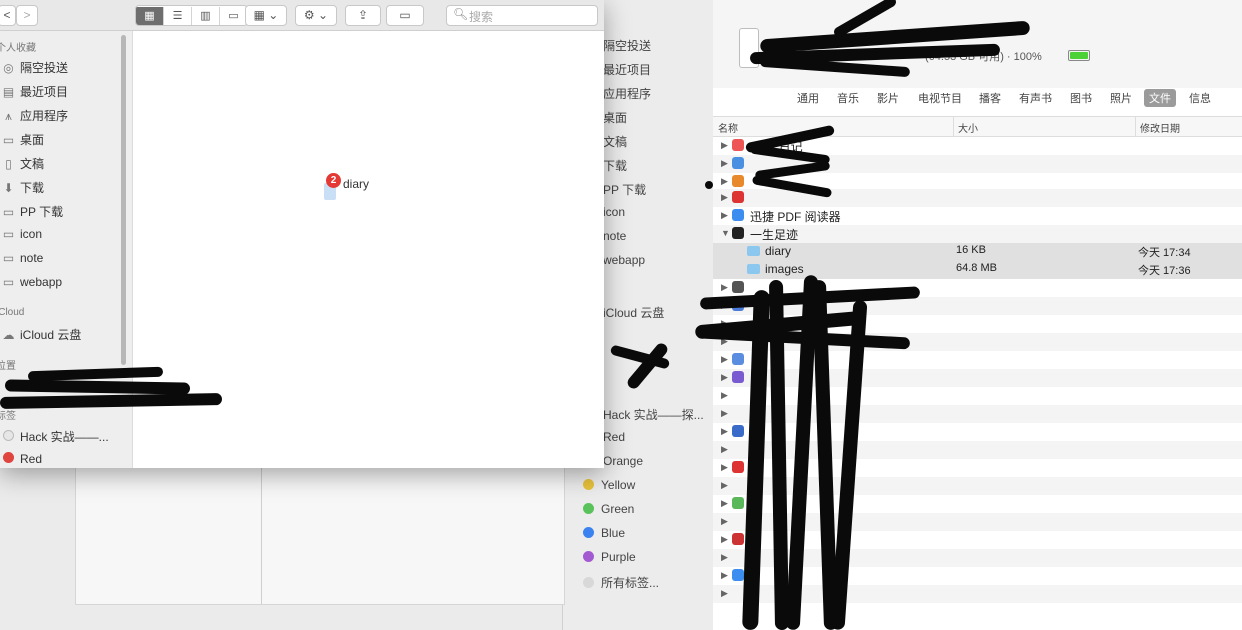 This screenshot has width=1242, height=630. I want to click on sidebar-item-airdrop: 隔空投送, so click(627, 45).